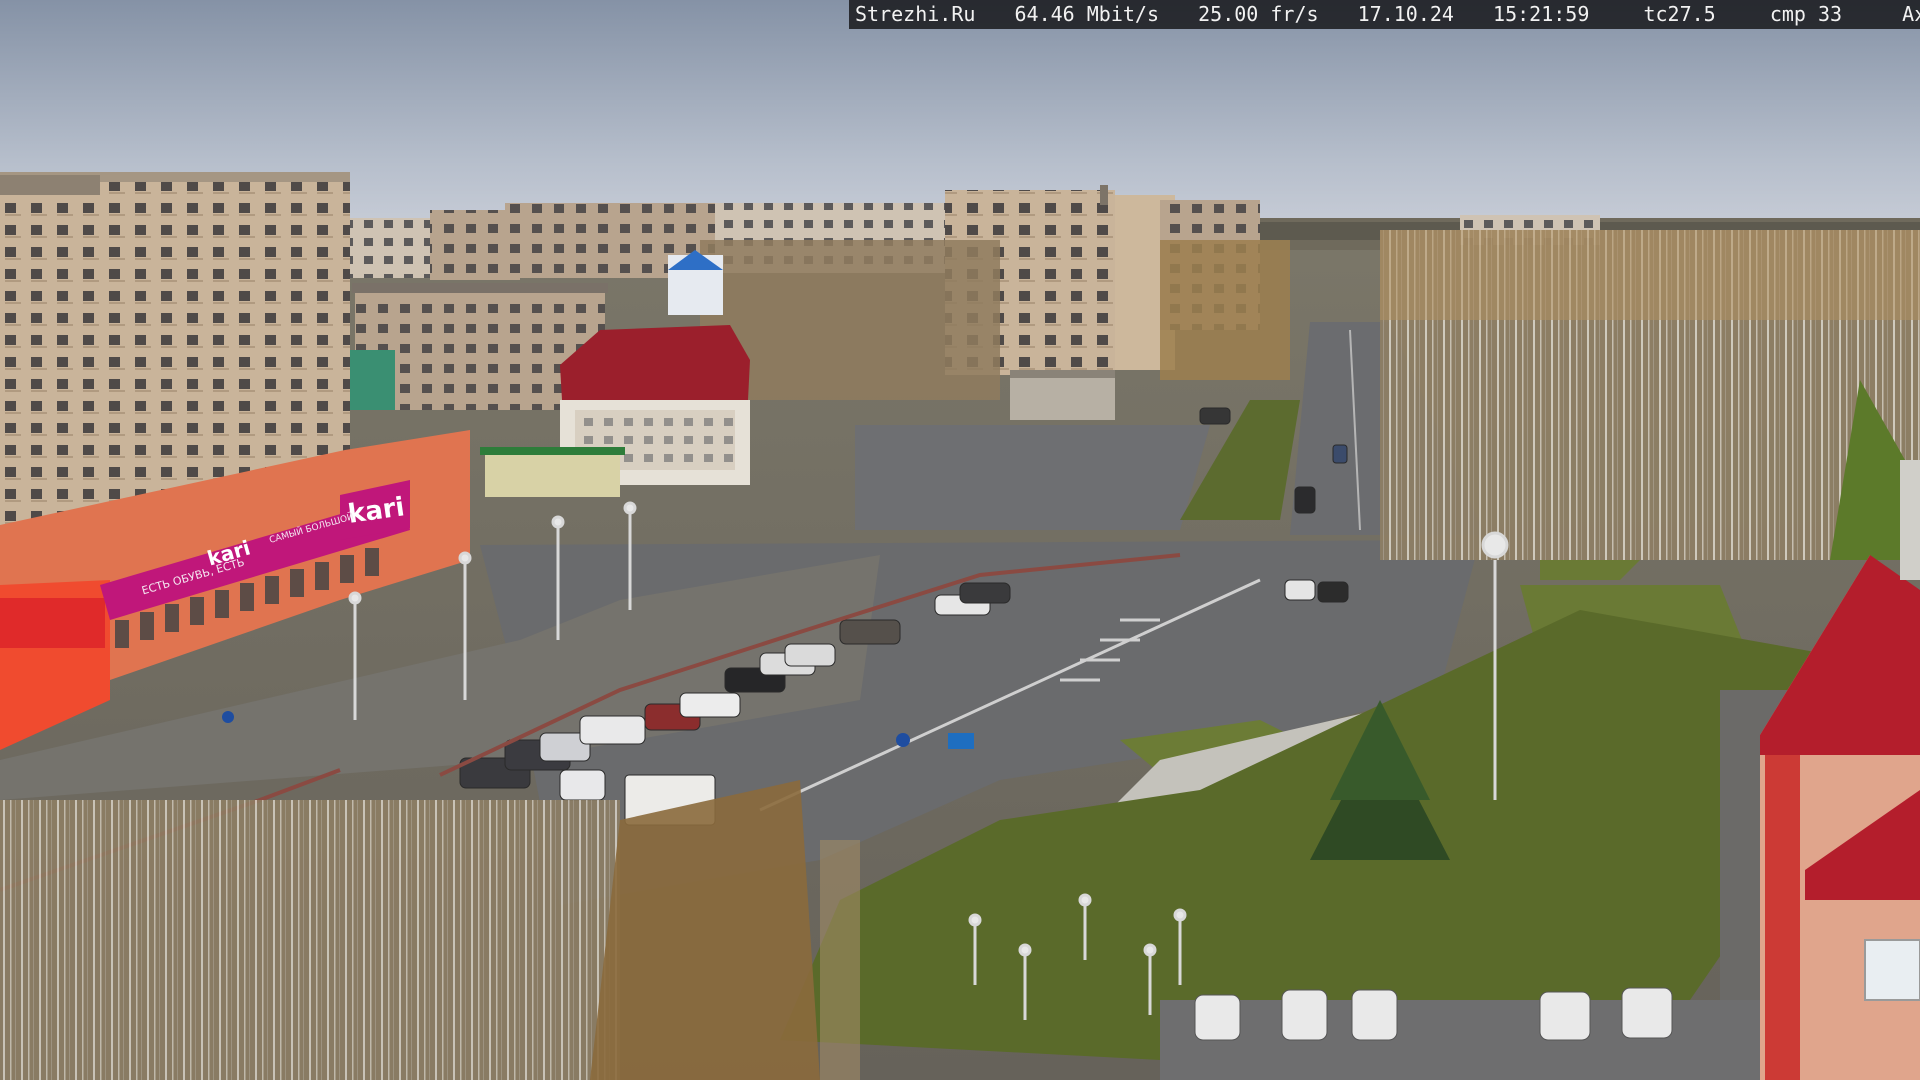 This screenshot has height=1080, width=1920. Describe the element at coordinates (1541, 14) in the screenshot. I see `overlay-time: 15:21:59` at that location.